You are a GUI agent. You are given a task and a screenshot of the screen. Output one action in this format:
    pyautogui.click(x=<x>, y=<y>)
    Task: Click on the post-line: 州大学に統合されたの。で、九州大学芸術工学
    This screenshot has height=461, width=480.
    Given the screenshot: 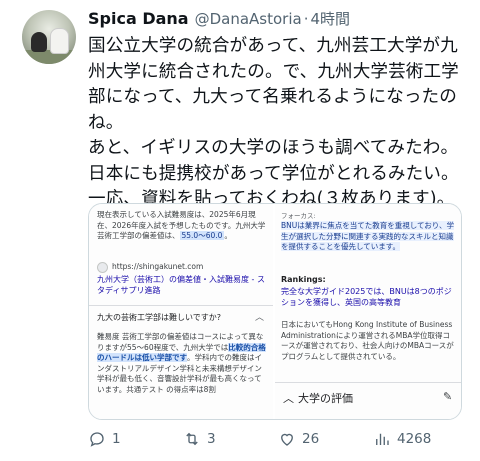 What is the action you would take?
    pyautogui.click(x=273, y=71)
    